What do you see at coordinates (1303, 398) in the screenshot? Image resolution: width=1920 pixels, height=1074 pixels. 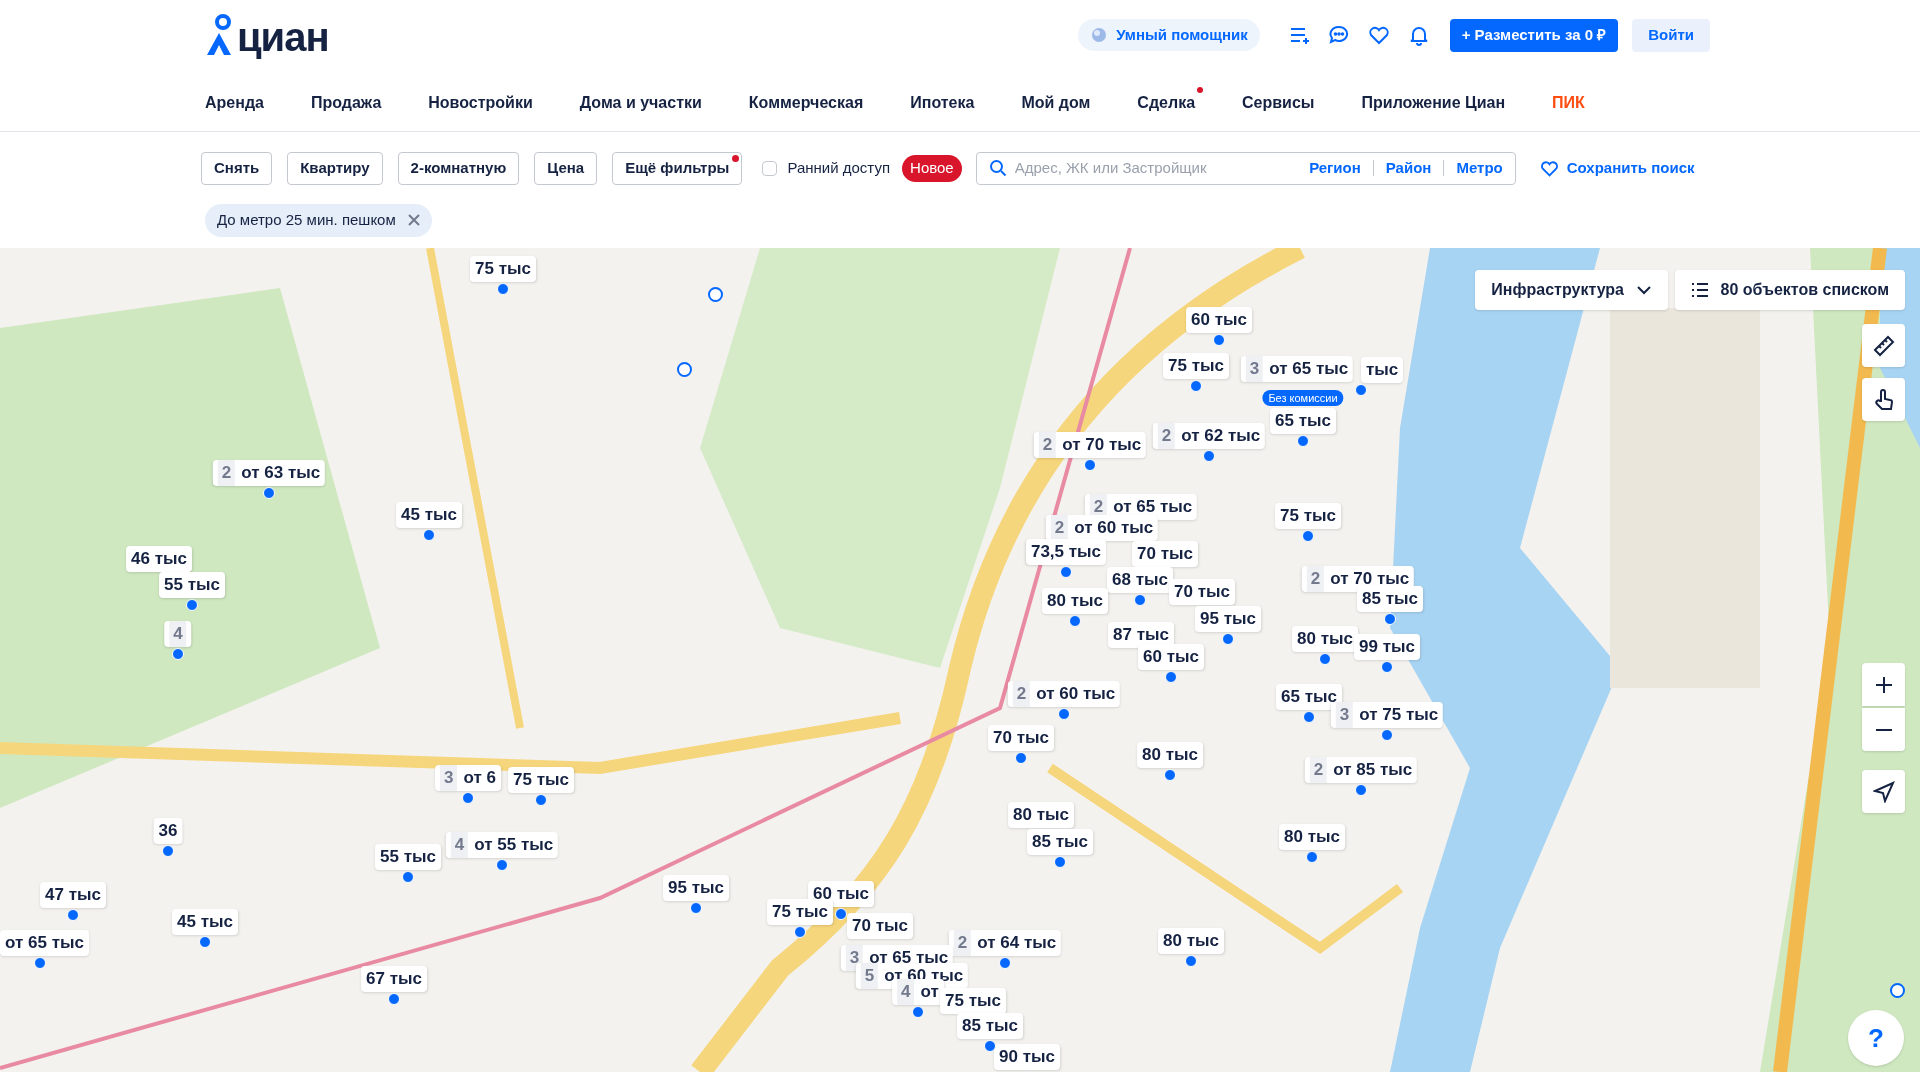 I see `no-commission-badge: Без комиссии` at bounding box center [1303, 398].